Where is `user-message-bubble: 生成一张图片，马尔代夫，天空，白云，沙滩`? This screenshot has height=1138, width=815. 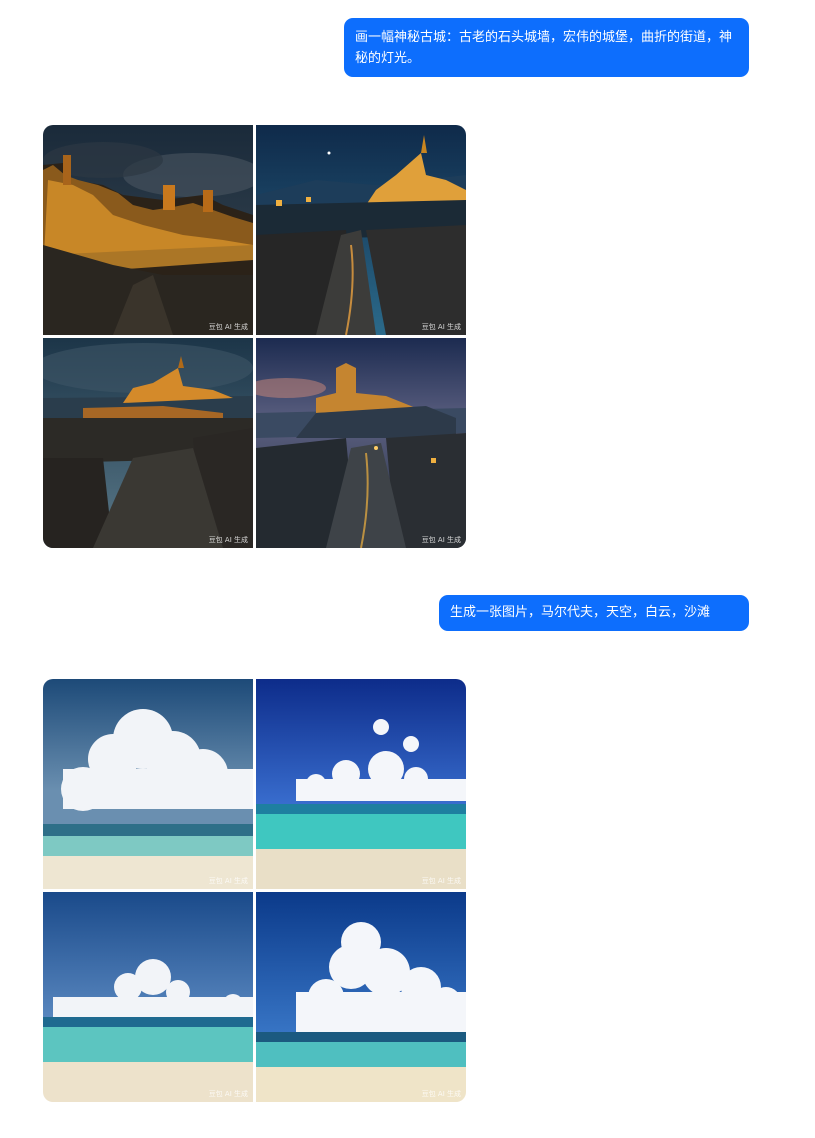
user-message-bubble: 生成一张图片，马尔代夫，天空，白云，沙滩 is located at coordinates (594, 613).